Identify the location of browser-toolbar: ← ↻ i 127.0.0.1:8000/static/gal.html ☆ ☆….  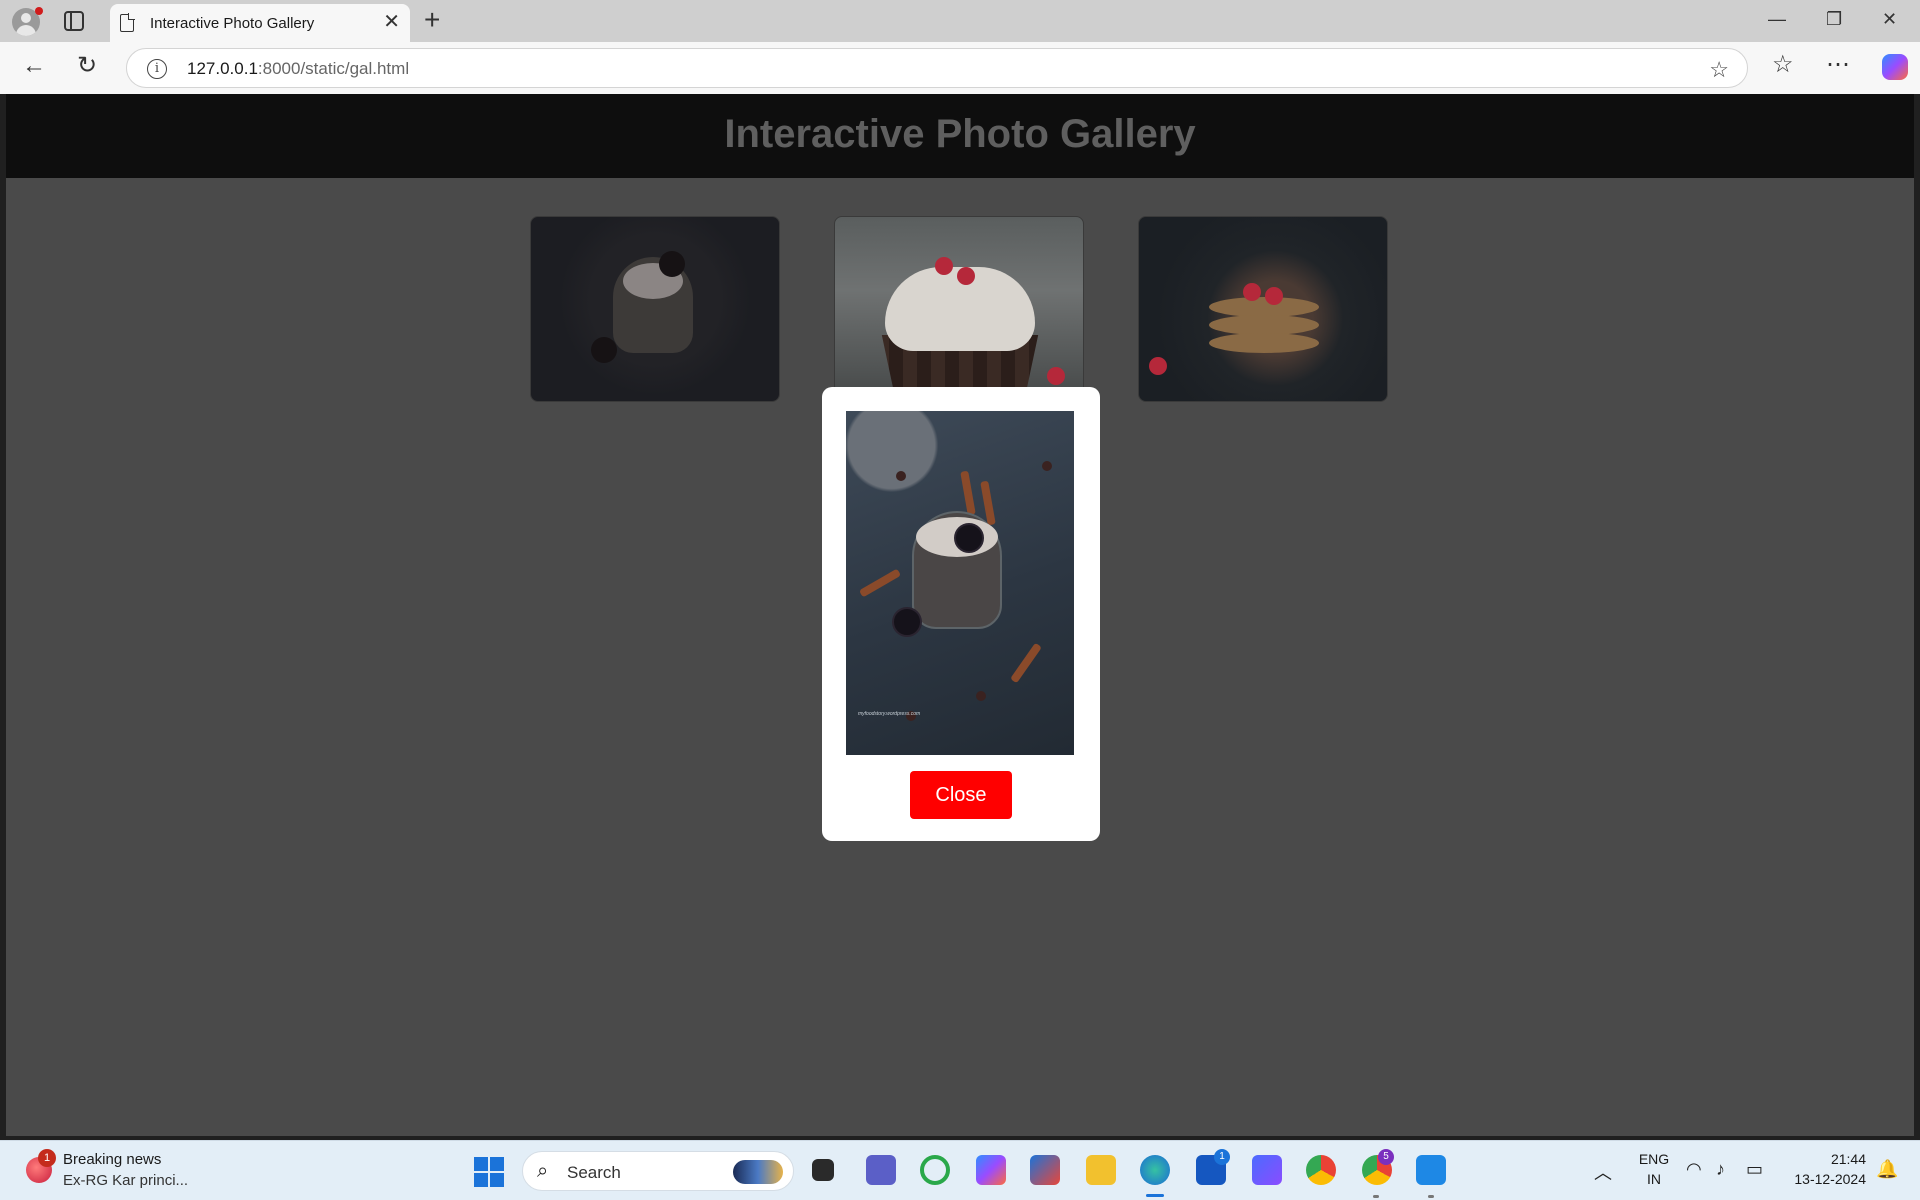
(960, 68).